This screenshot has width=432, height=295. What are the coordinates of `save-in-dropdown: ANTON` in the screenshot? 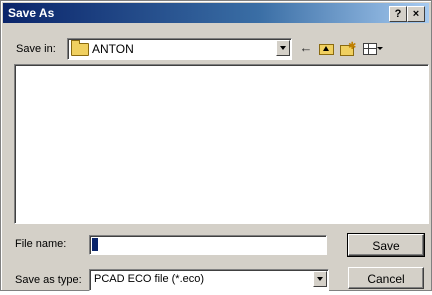 It's located at (179, 49).